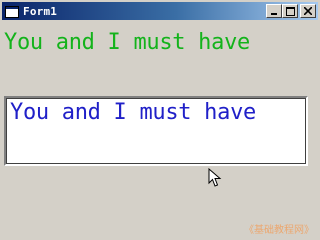 The height and width of the screenshot is (240, 320). I want to click on close-icon, so click(308, 11).